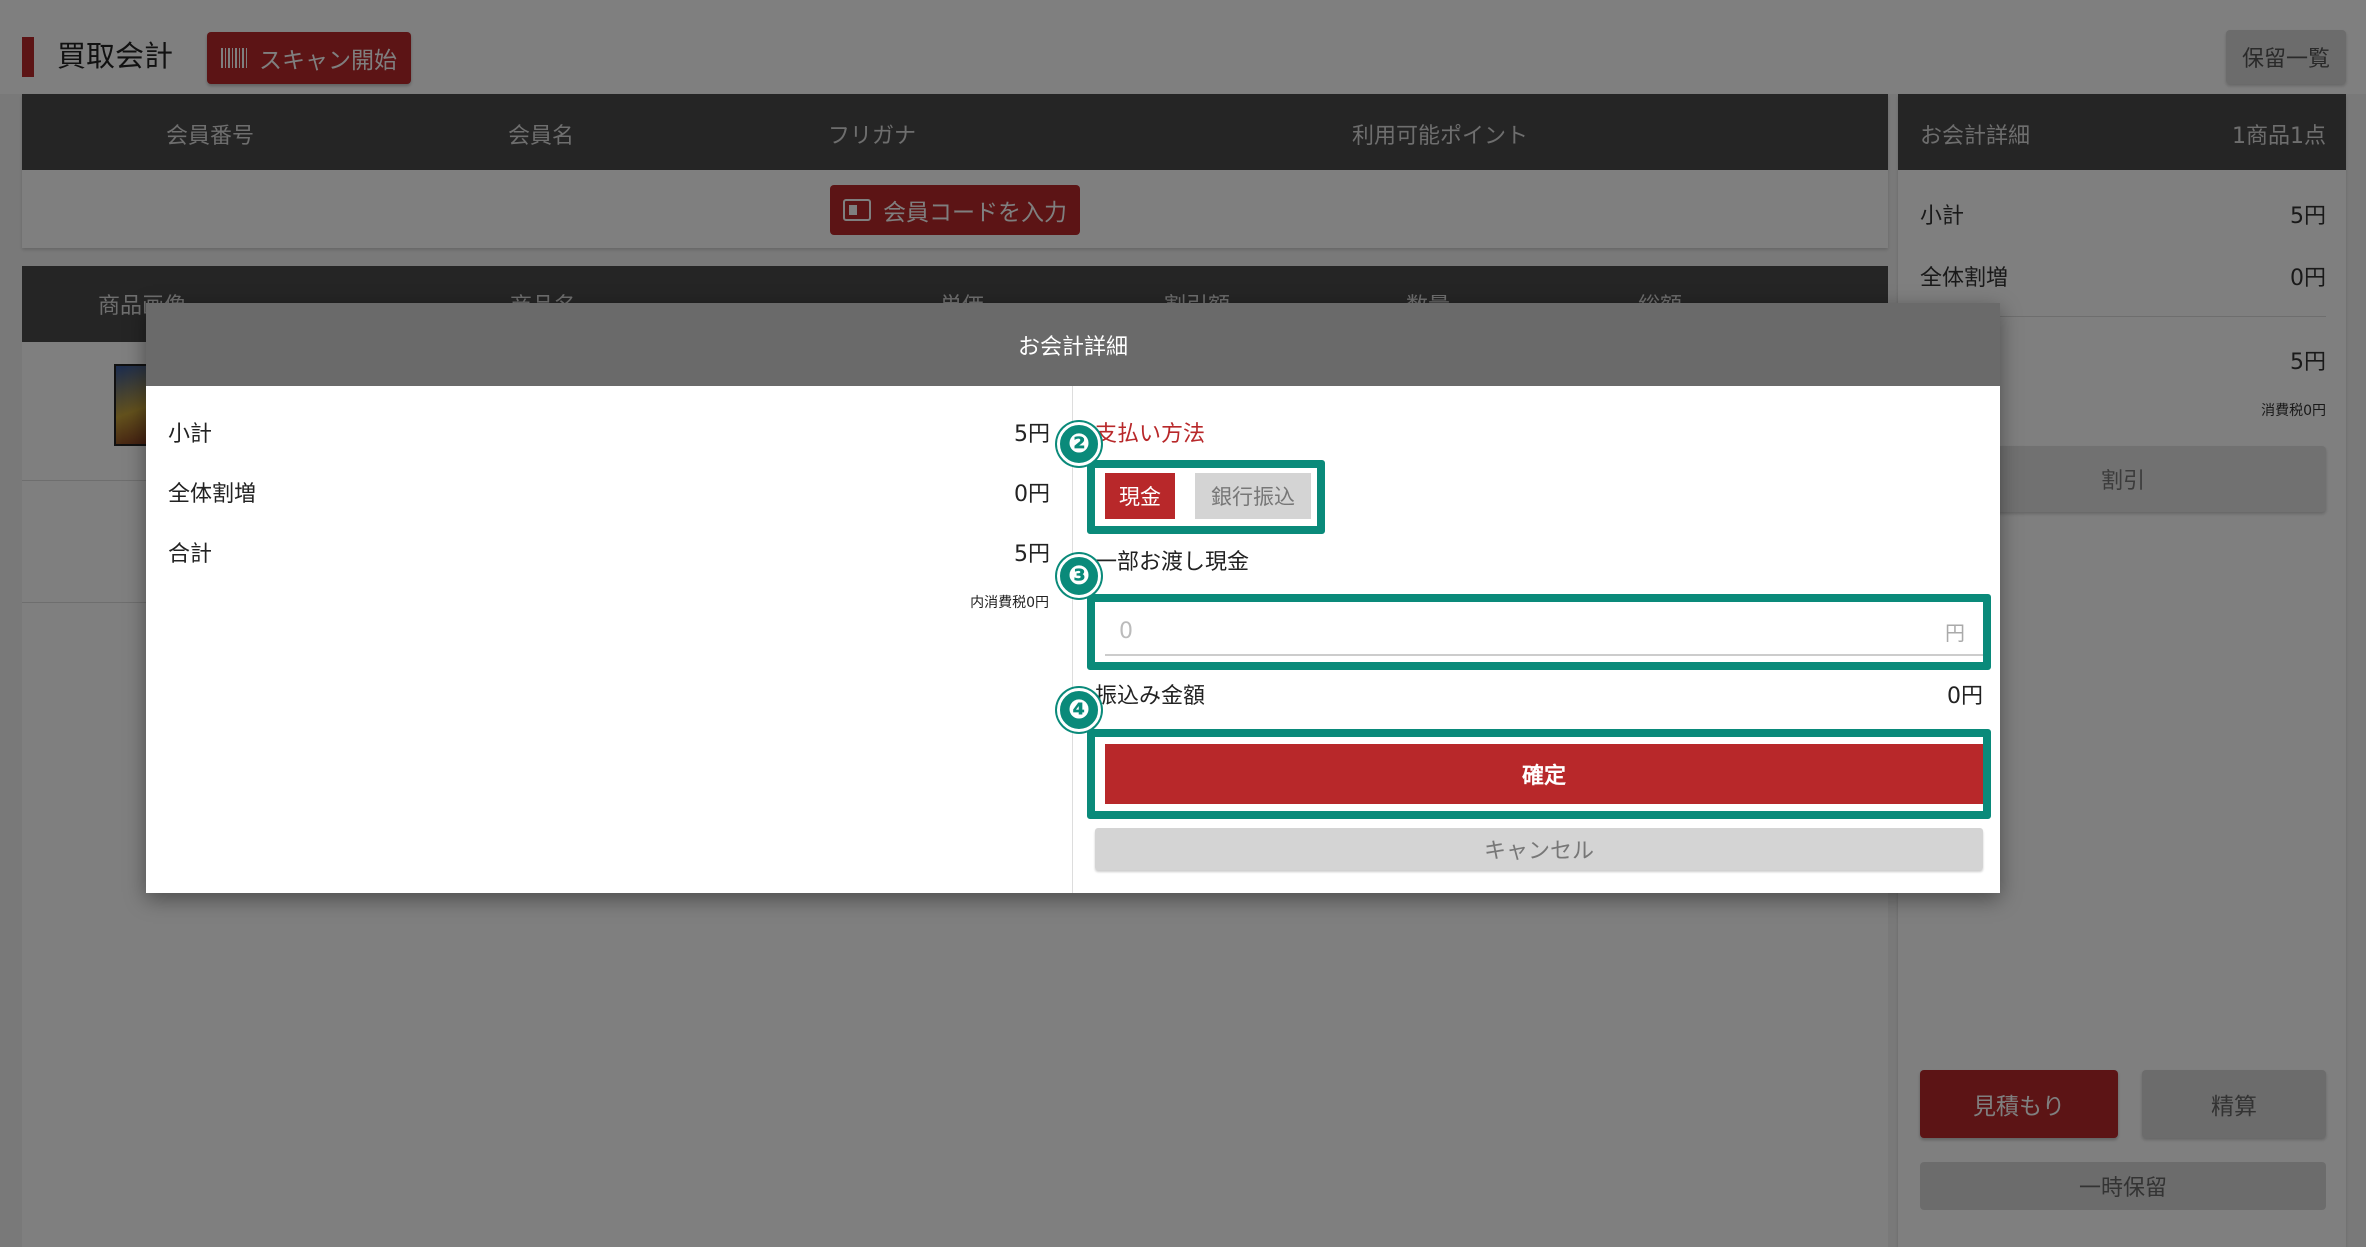 The width and height of the screenshot is (2366, 1247). Describe the element at coordinates (1965, 696) in the screenshot. I see `transfer-amount-value: 0円` at that location.